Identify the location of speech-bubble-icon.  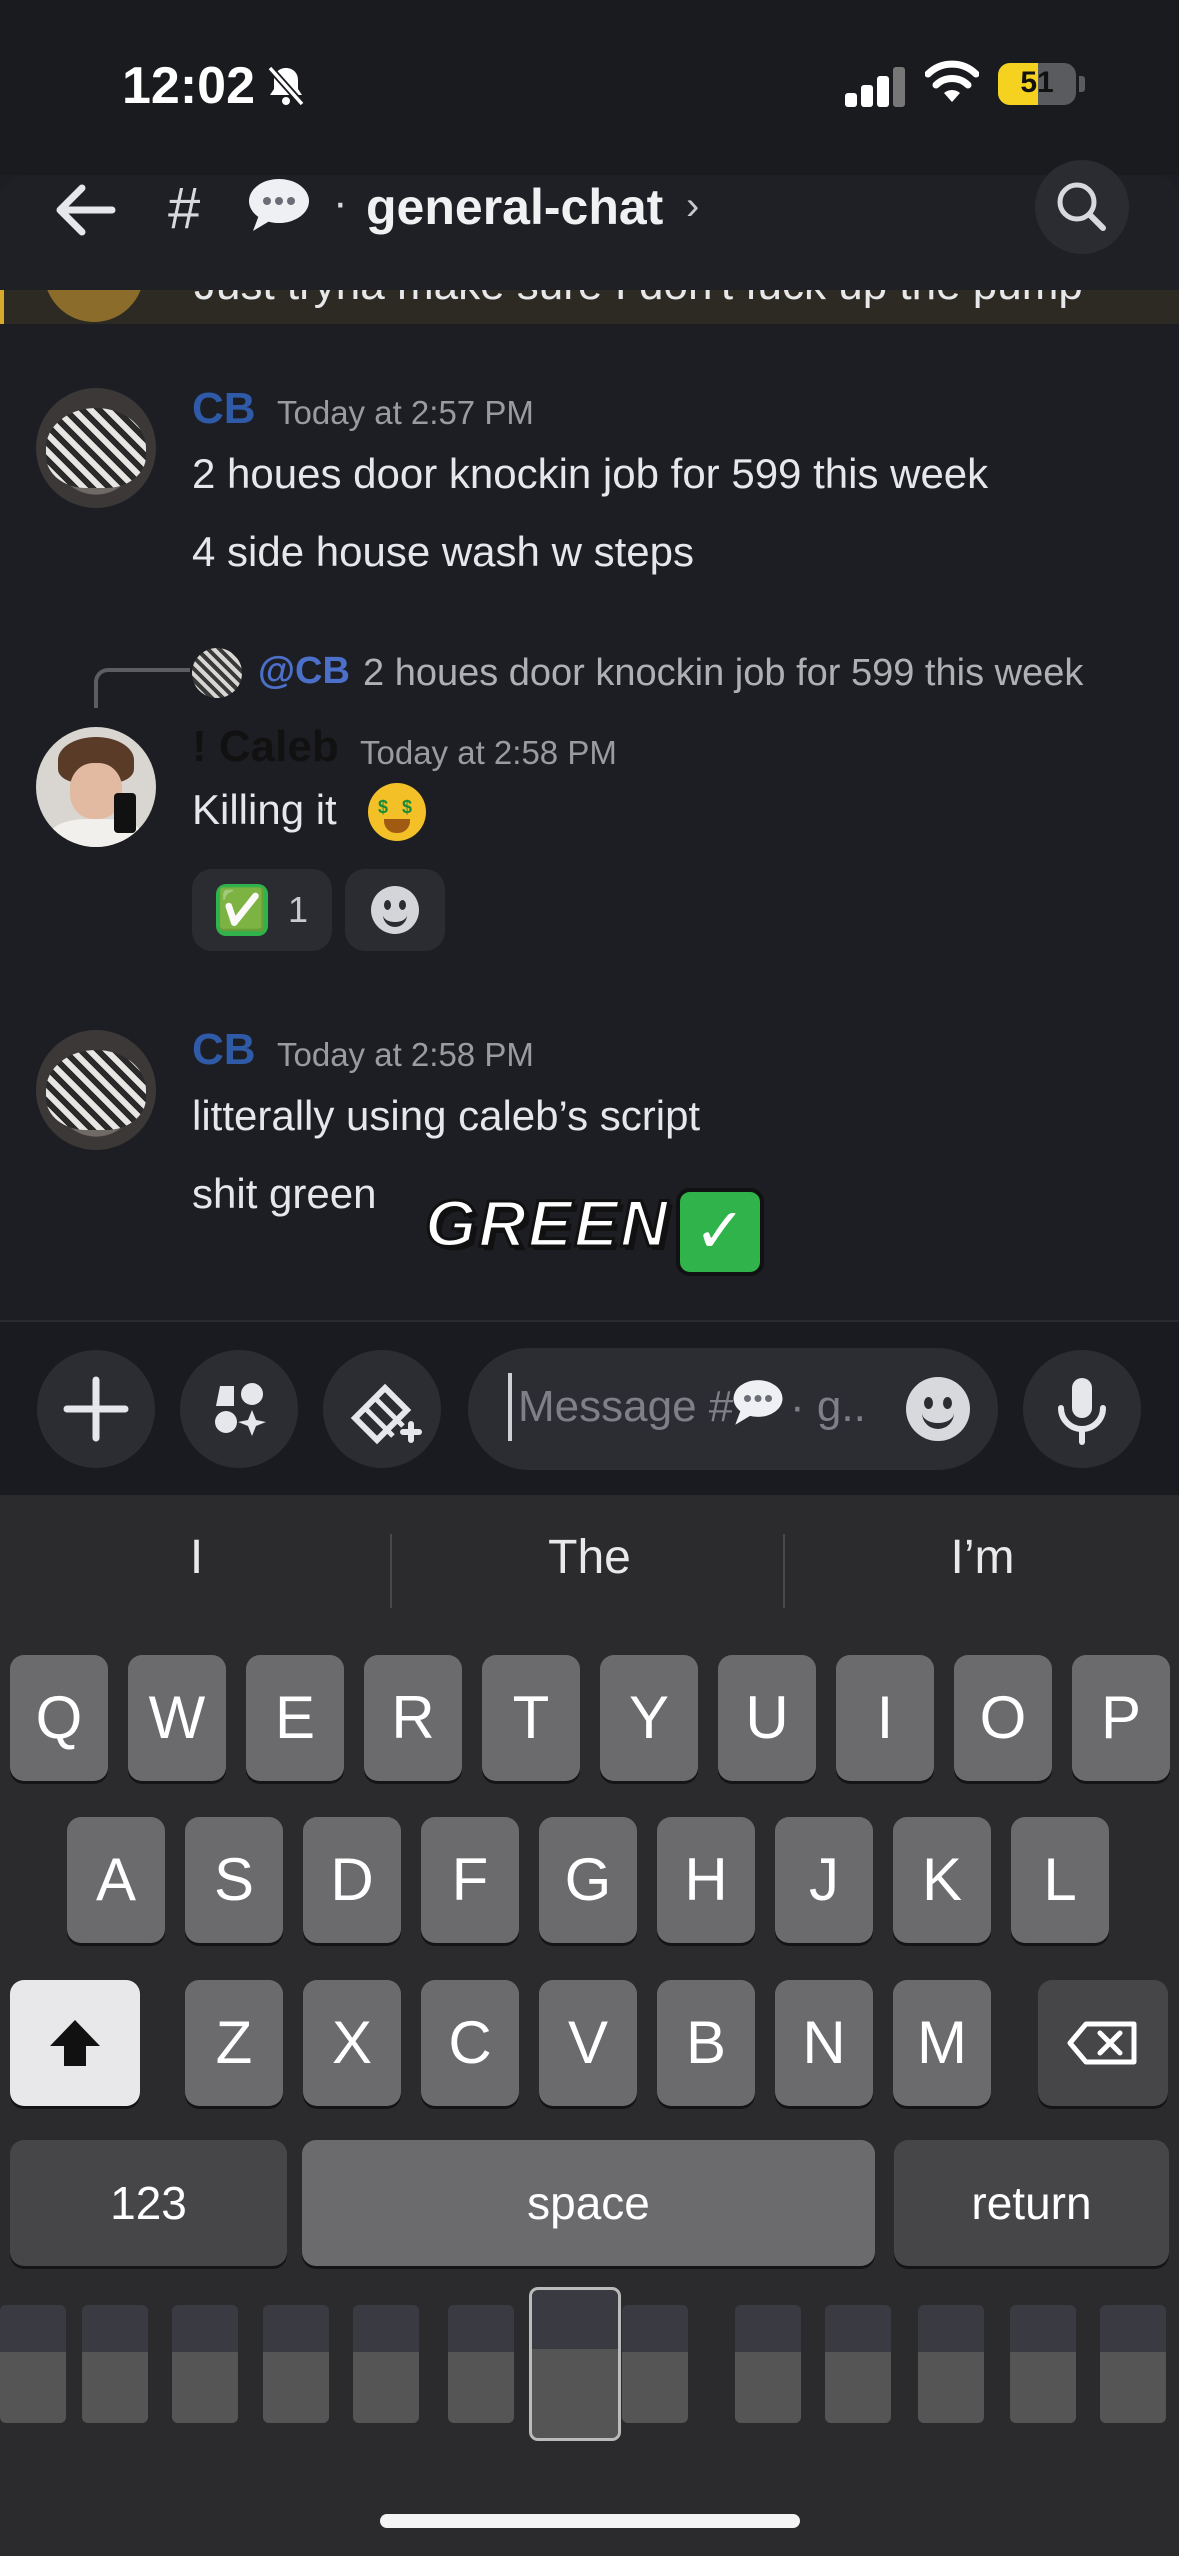
(758, 1402).